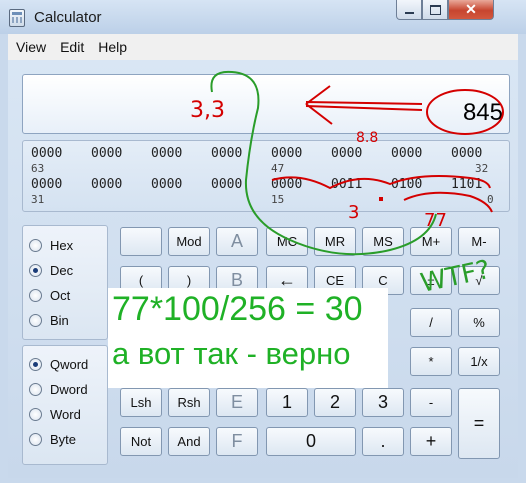 The width and height of the screenshot is (526, 483). Describe the element at coordinates (479, 280) in the screenshot. I see `key-sqrt: √` at that location.